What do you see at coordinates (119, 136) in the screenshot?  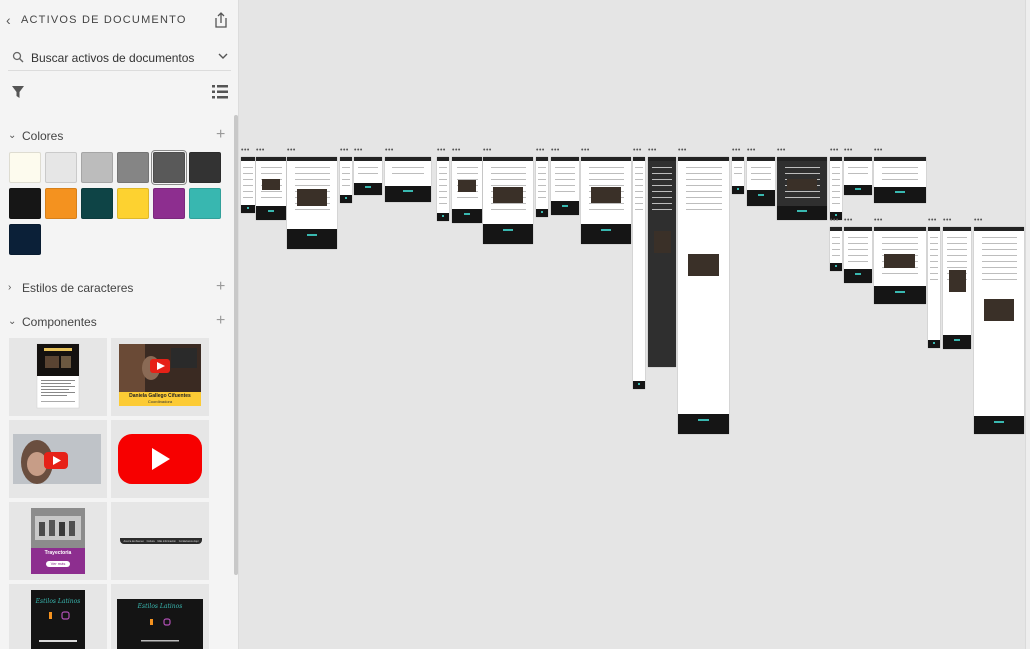 I see `colors-section-header: ⌄ Colores +` at bounding box center [119, 136].